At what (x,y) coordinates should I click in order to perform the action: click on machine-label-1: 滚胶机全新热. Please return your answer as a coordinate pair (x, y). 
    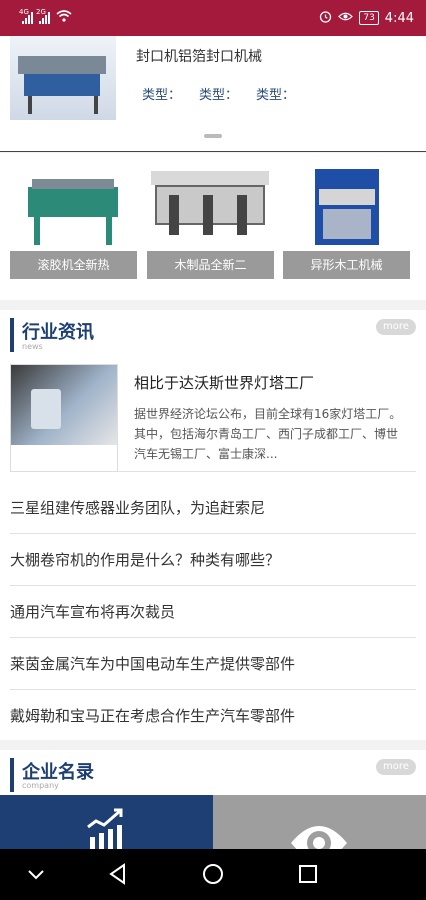
    Looking at the image, I should click on (73, 265).